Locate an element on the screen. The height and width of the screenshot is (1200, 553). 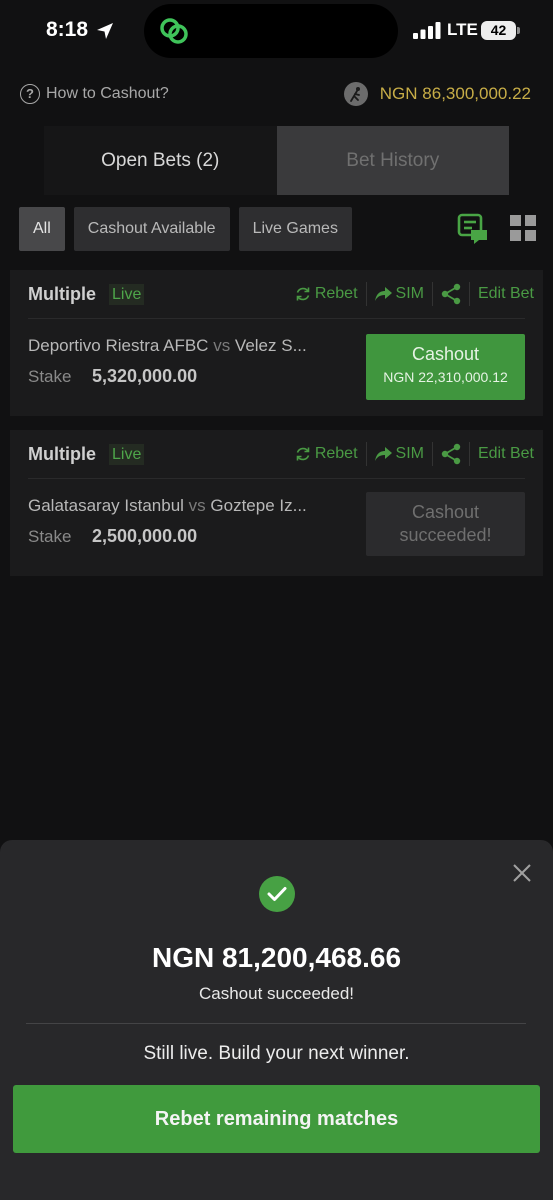
battery-level: 42 is located at coordinates (498, 30).